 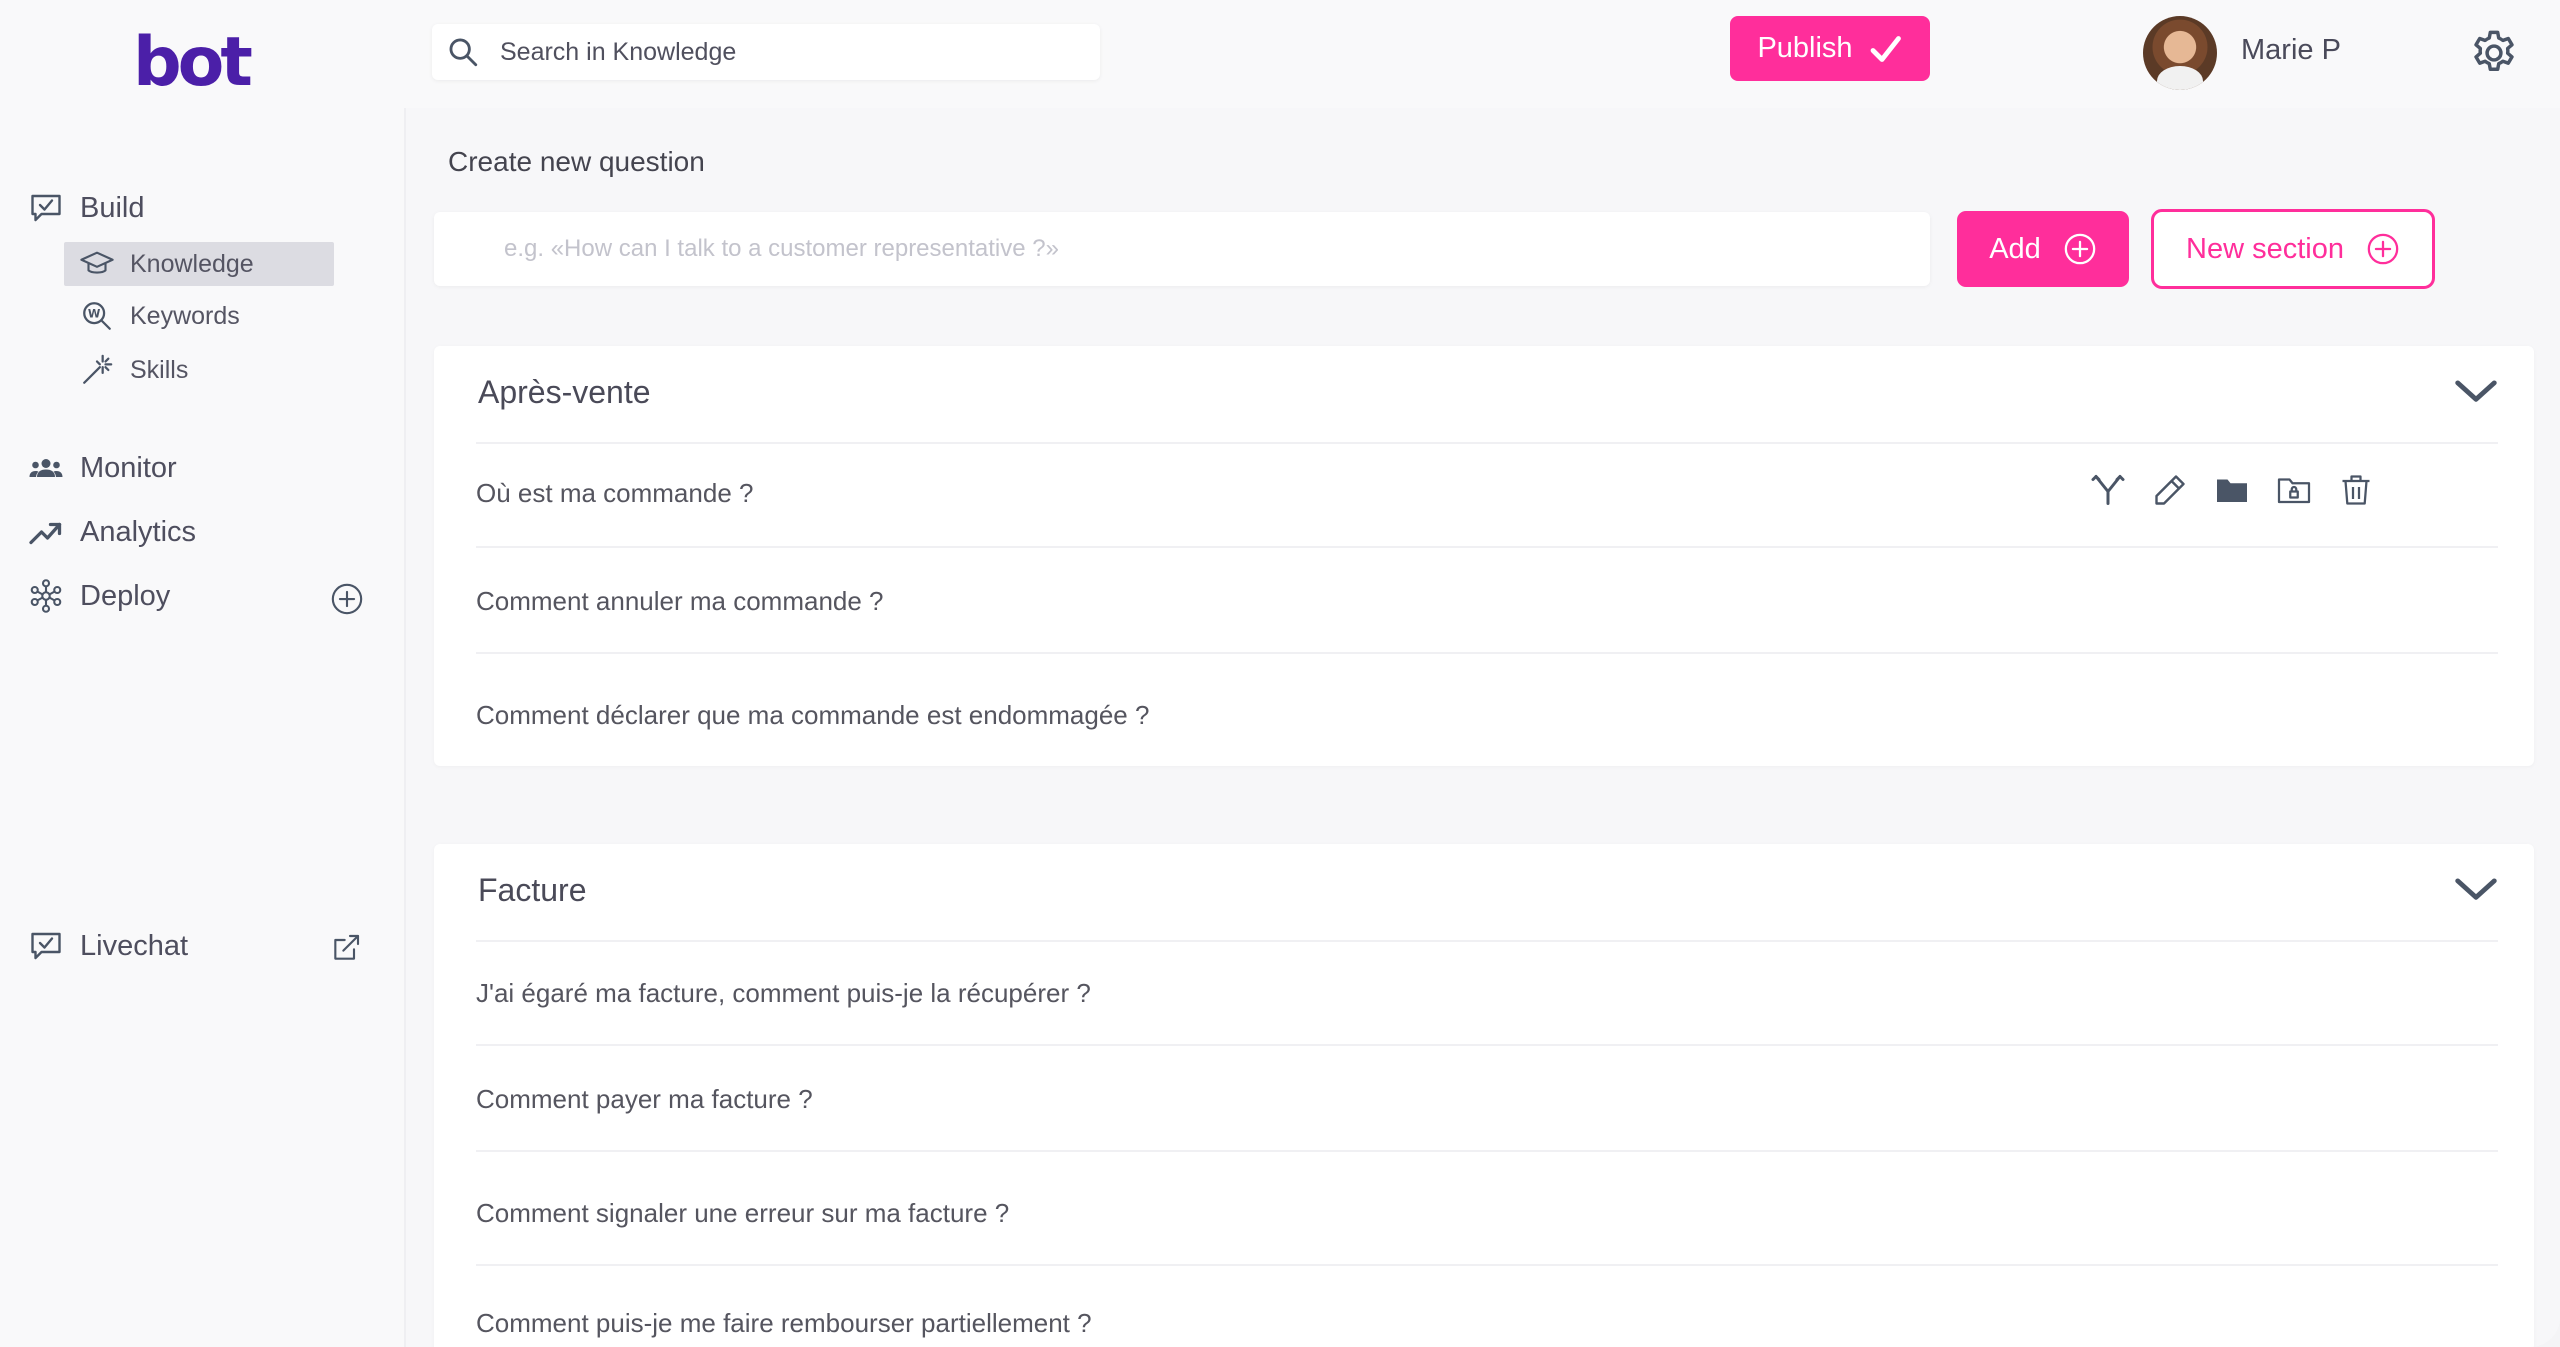 I want to click on sidebar-item-knowledge: Knowledge, so click(x=199, y=264).